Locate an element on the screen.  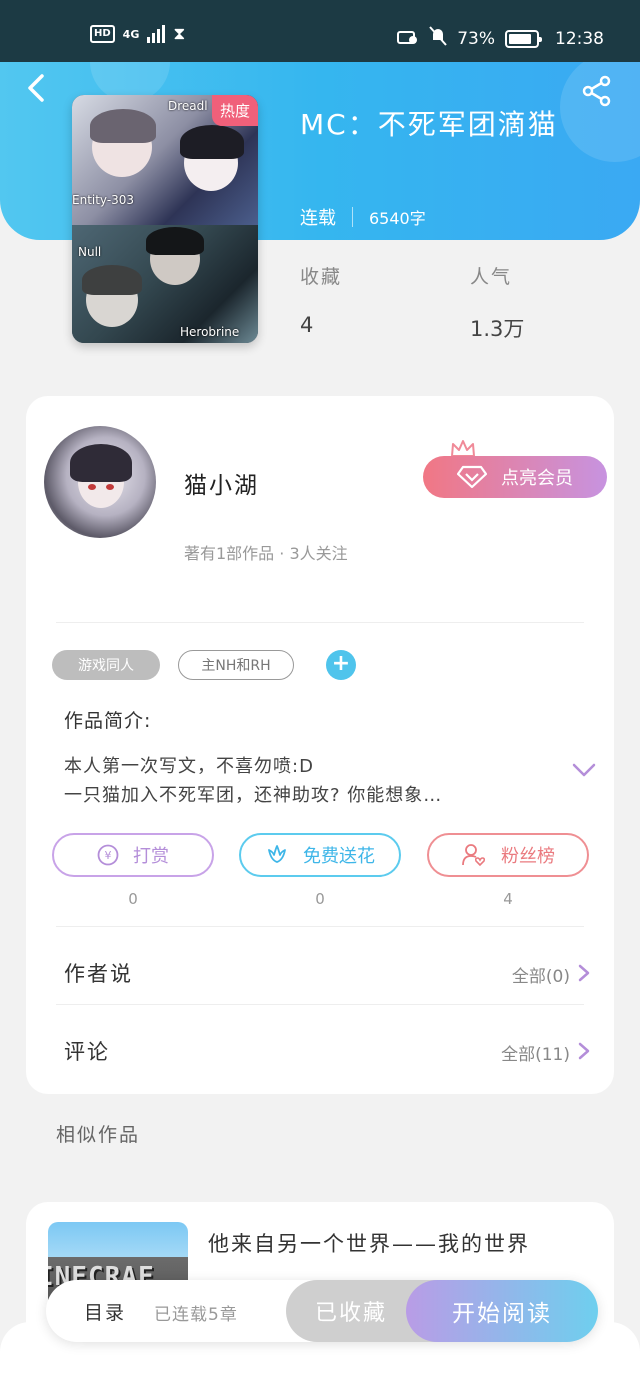
author-avatar is located at coordinates (100, 482).